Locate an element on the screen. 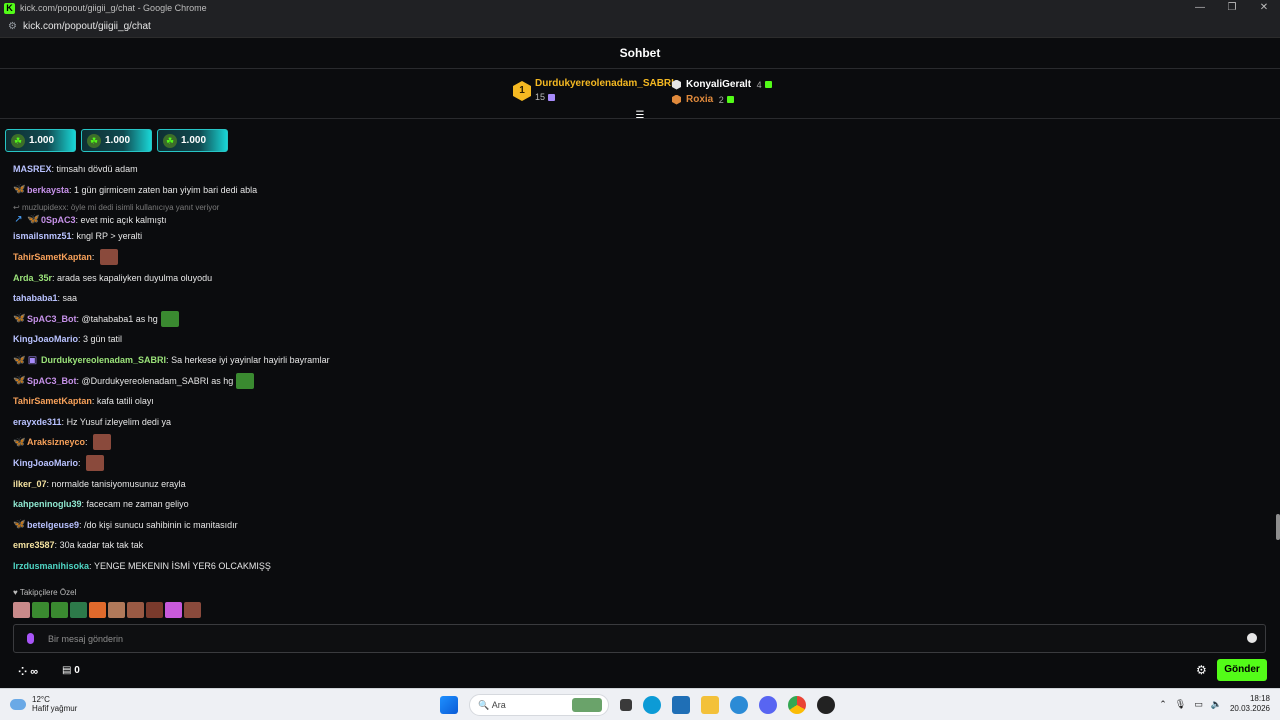  site-settings-icon: ⚙ is located at coordinates (12, 26).